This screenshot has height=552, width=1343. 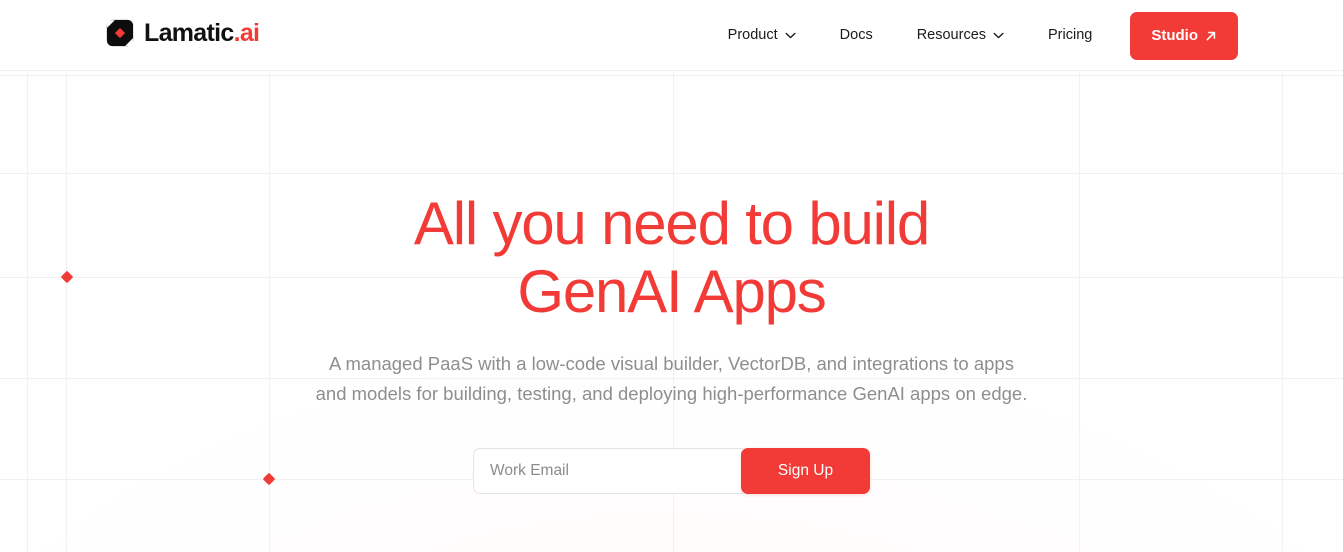 I want to click on signup-form: Sign Up, so click(x=671, y=470).